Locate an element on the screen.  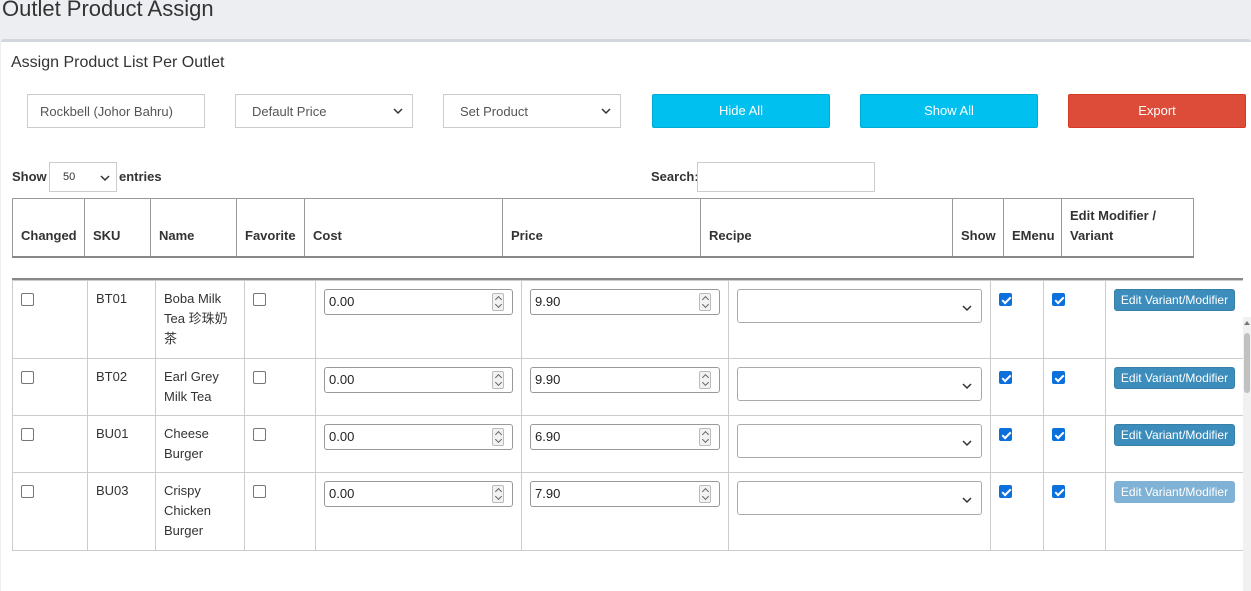
show-all-button: Show All is located at coordinates (949, 111).